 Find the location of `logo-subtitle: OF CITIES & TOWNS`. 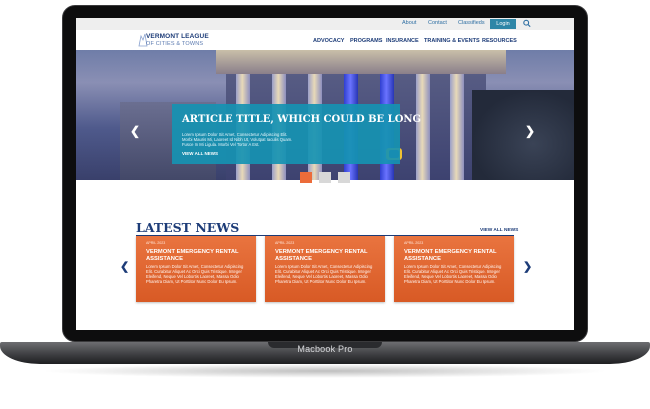

logo-subtitle: OF CITIES & TOWNS is located at coordinates (175, 44).